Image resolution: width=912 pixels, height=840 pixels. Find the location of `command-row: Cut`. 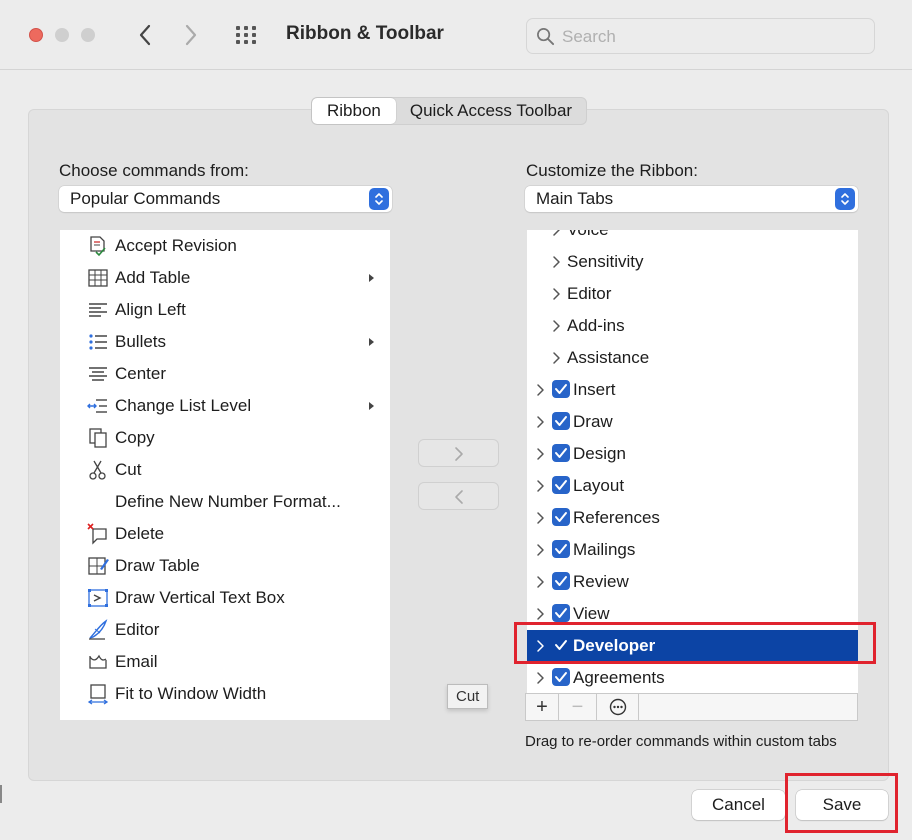

command-row: Cut is located at coordinates (225, 470).